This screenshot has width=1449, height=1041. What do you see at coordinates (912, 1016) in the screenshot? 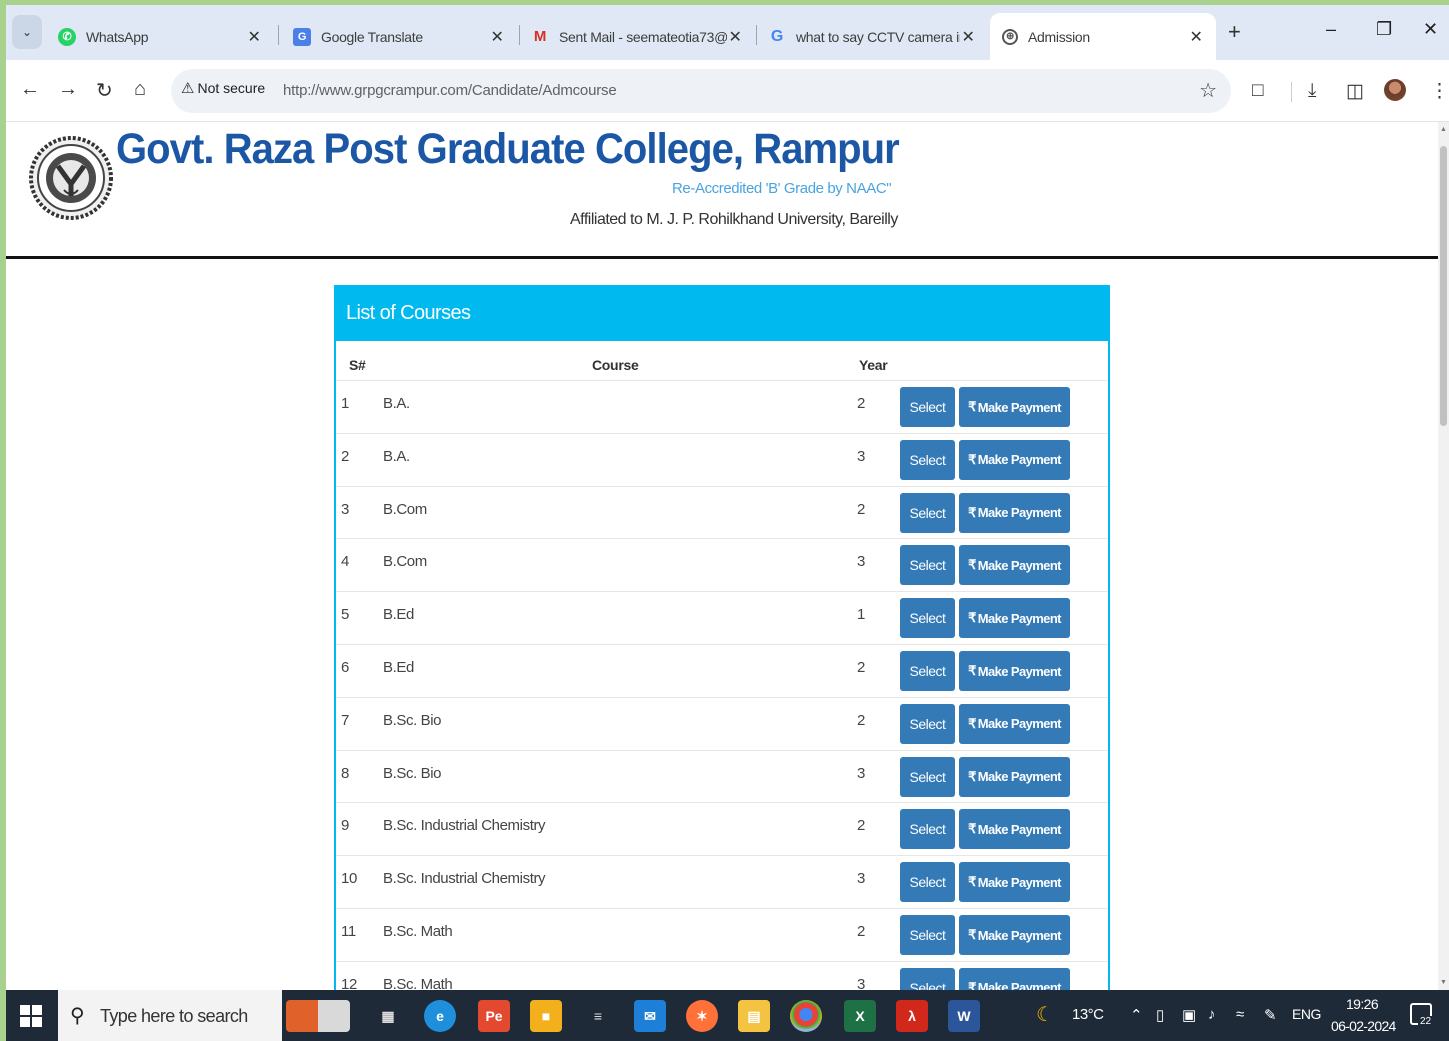
I see `acrobat-icon: λ` at bounding box center [912, 1016].